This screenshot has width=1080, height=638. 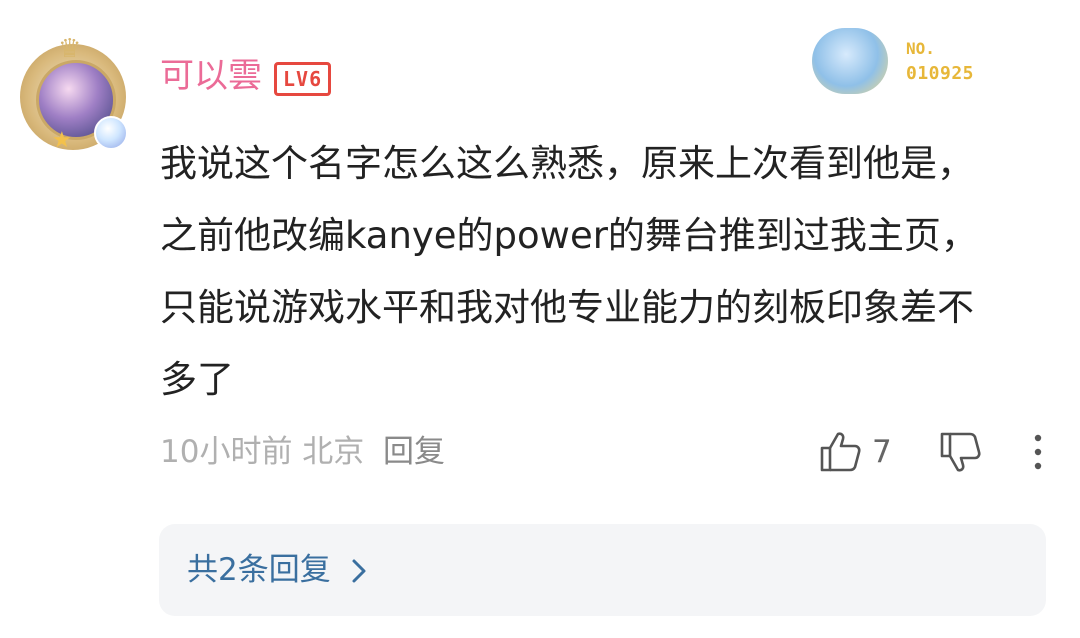 What do you see at coordinates (940, 73) in the screenshot?
I see `fan-badge-number: 010925` at bounding box center [940, 73].